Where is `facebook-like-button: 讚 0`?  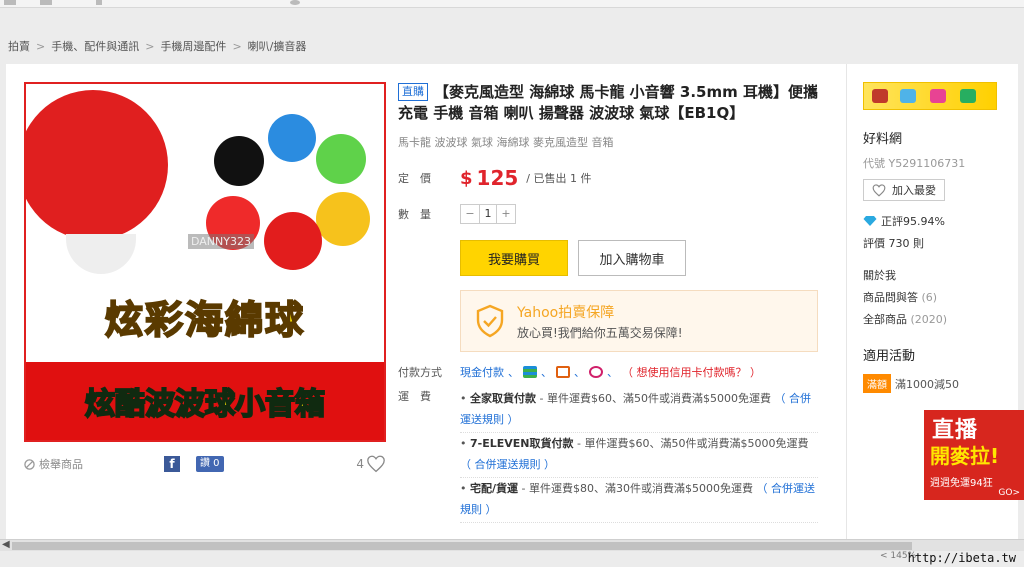 facebook-like-button: 讚 0 is located at coordinates (210, 464).